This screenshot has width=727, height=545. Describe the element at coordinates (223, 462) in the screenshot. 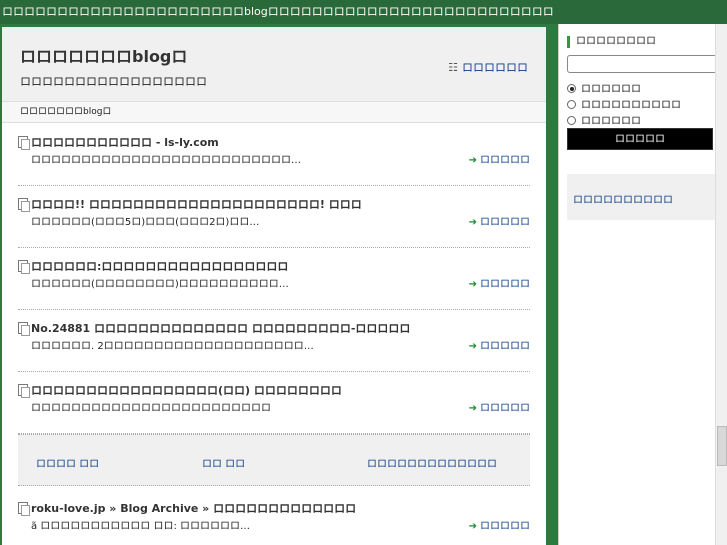

I see `index-link: ロロ ロロ` at that location.